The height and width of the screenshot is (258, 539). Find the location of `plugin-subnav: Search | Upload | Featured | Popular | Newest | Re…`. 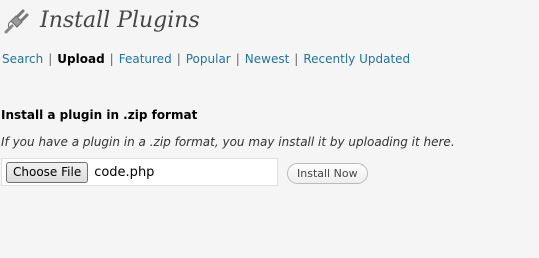

plugin-subnav: Search | Upload | Featured | Popular | Newest | Re… is located at coordinates (206, 59).